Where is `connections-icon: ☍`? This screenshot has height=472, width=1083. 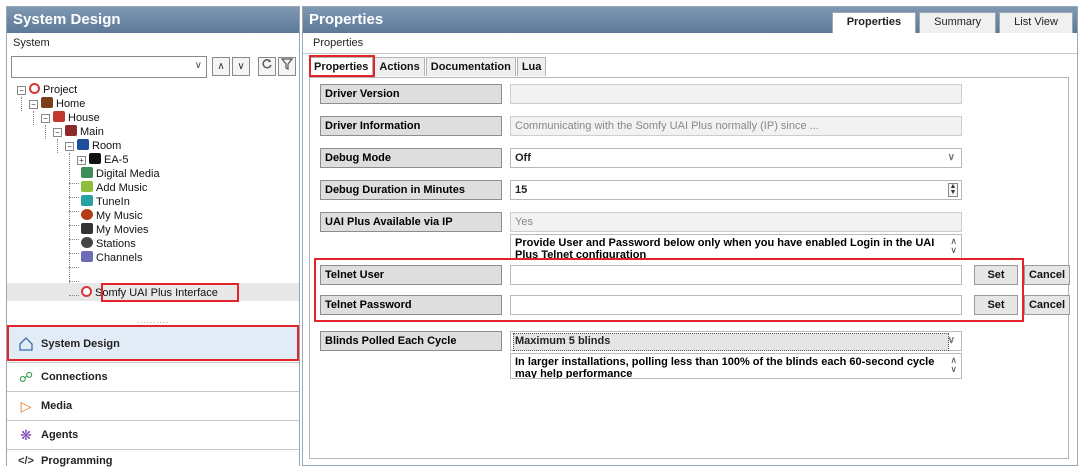 connections-icon: ☍ is located at coordinates (26, 377).